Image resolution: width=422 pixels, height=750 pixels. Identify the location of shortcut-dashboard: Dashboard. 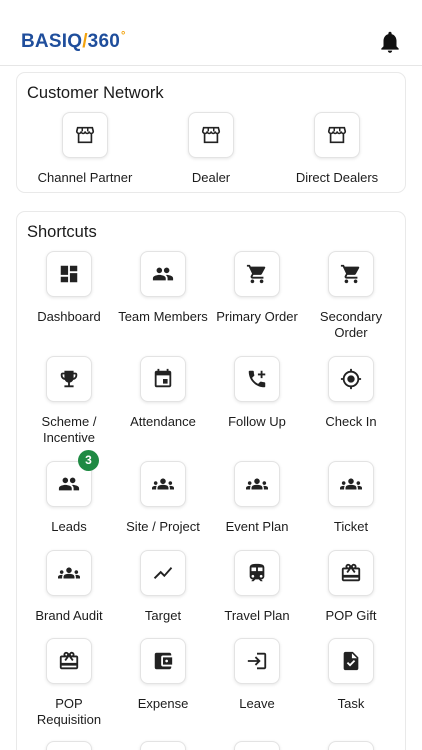
(69, 288).